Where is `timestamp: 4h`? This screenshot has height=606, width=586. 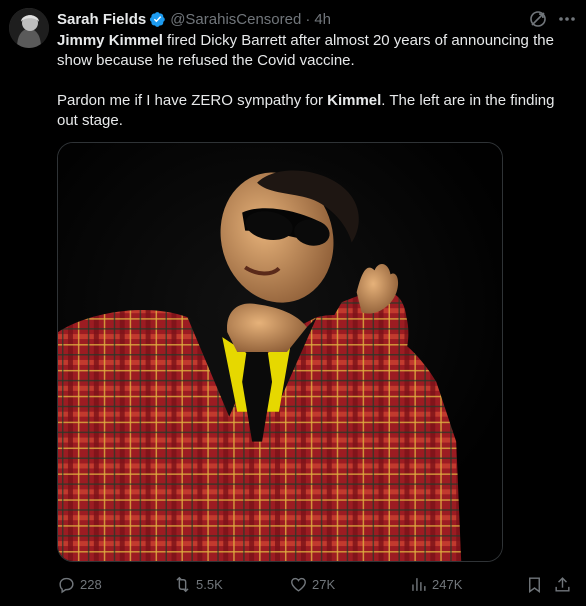 timestamp: 4h is located at coordinates (322, 19).